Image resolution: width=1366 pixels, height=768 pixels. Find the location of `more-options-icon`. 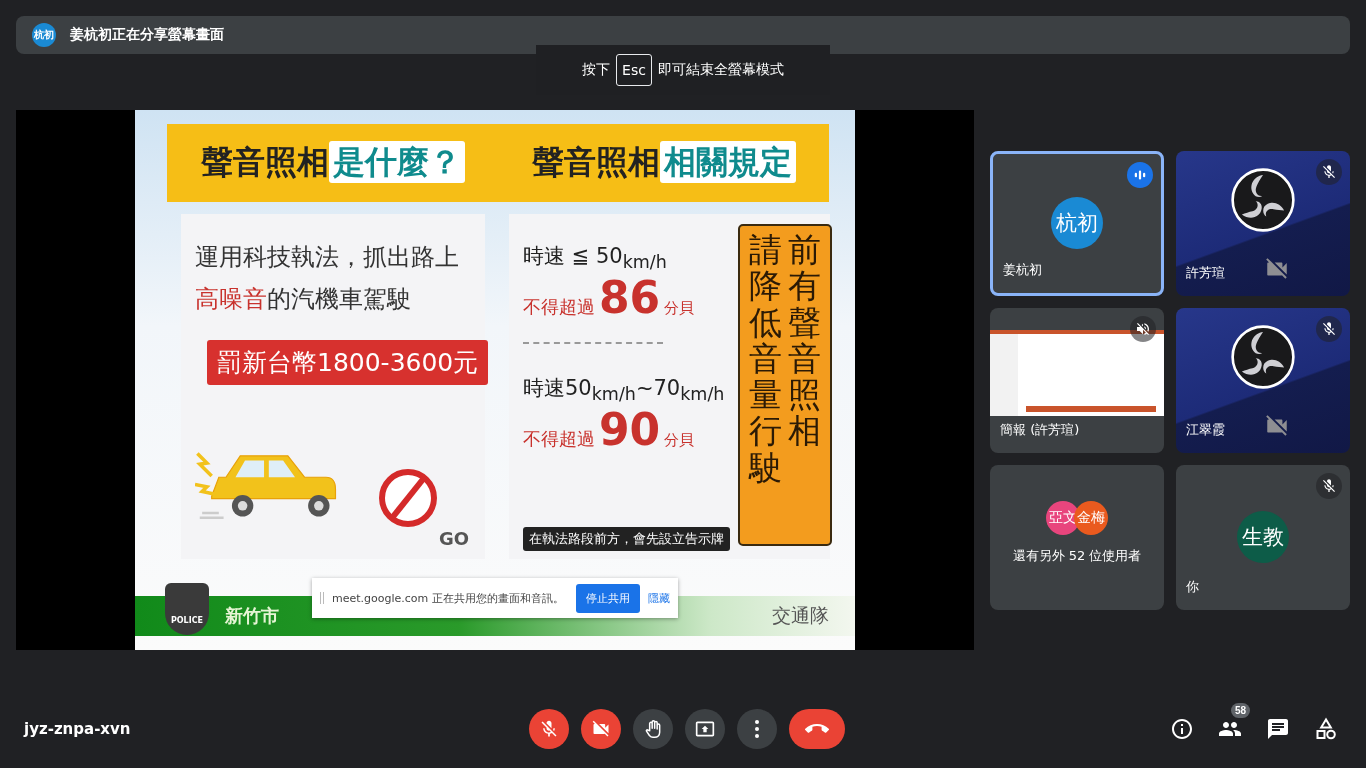

more-options-icon is located at coordinates (757, 729).